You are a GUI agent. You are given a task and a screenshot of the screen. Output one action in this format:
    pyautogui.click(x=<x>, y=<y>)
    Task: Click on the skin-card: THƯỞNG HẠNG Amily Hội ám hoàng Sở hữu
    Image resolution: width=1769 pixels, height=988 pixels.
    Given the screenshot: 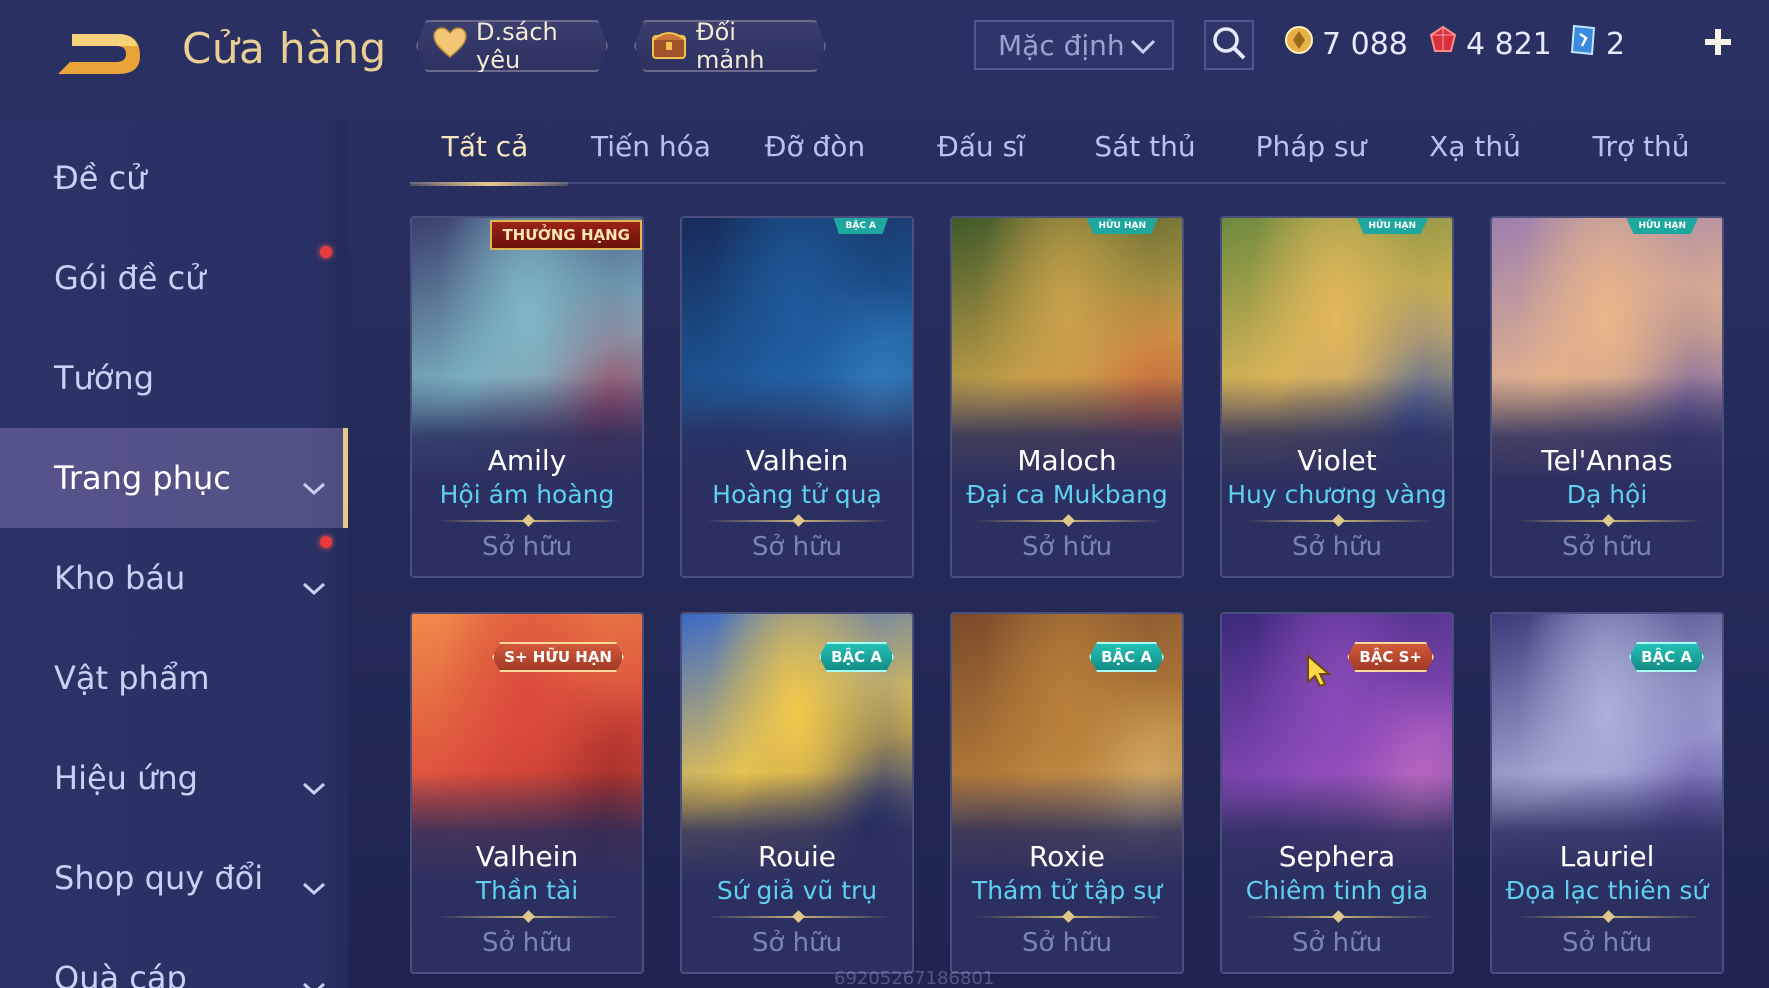 What is the action you would take?
    pyautogui.click(x=527, y=397)
    